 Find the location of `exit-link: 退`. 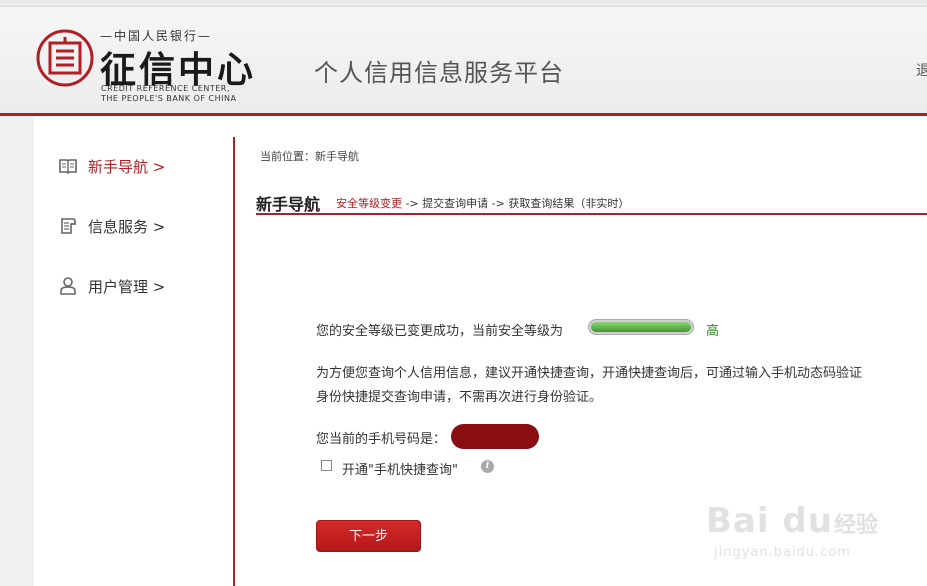

exit-link: 退 is located at coordinates (921, 70).